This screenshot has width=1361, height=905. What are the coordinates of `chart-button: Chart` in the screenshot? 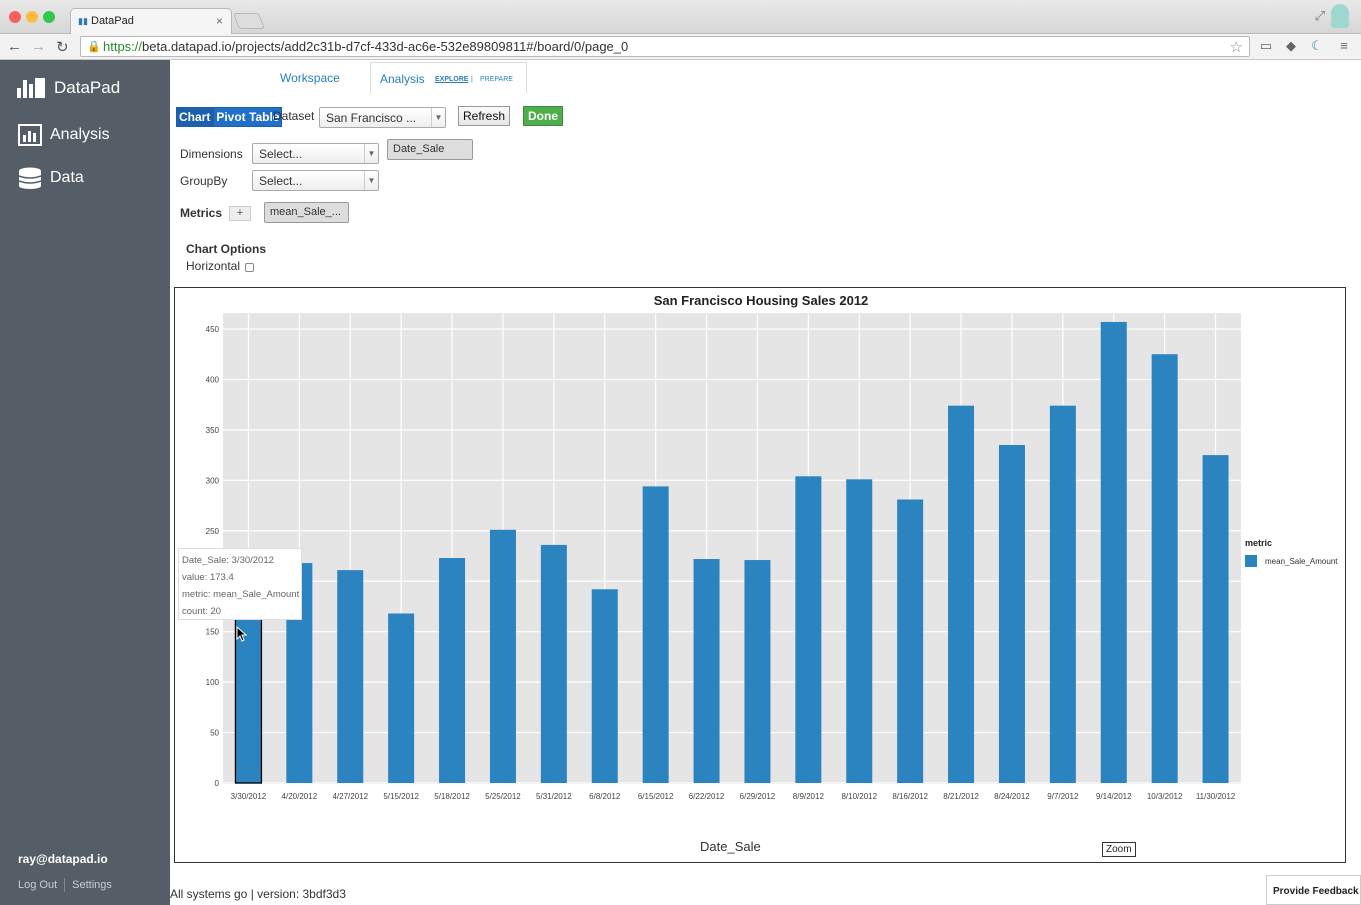 It's located at (195, 117).